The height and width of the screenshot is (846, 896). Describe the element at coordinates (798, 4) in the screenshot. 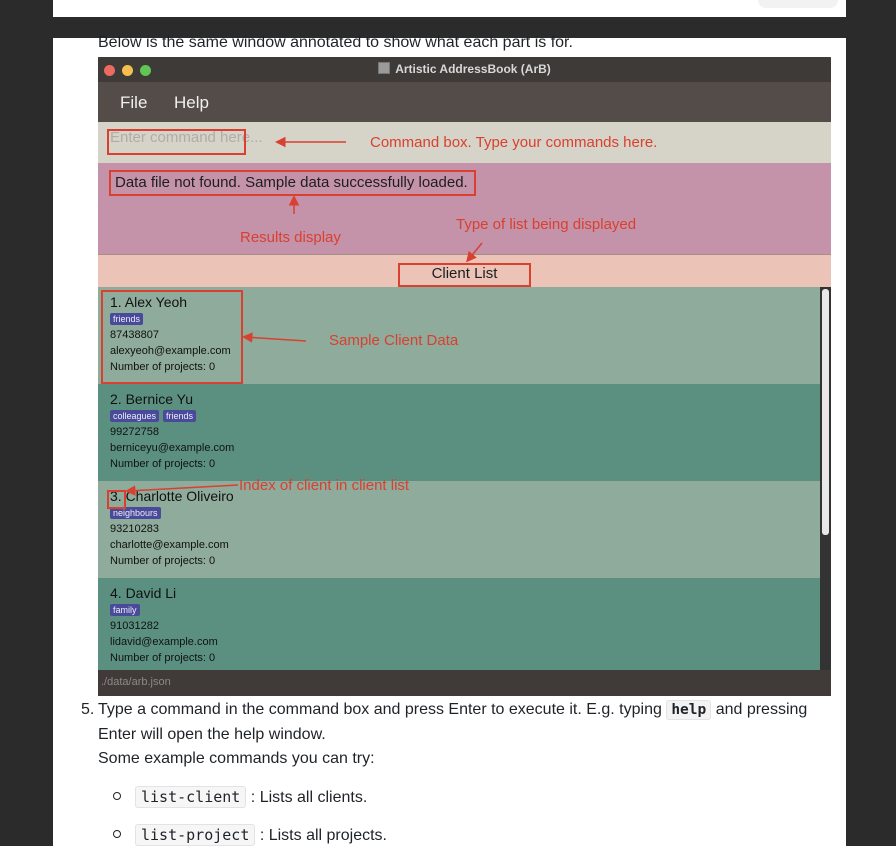

I see `card-shadow` at that location.